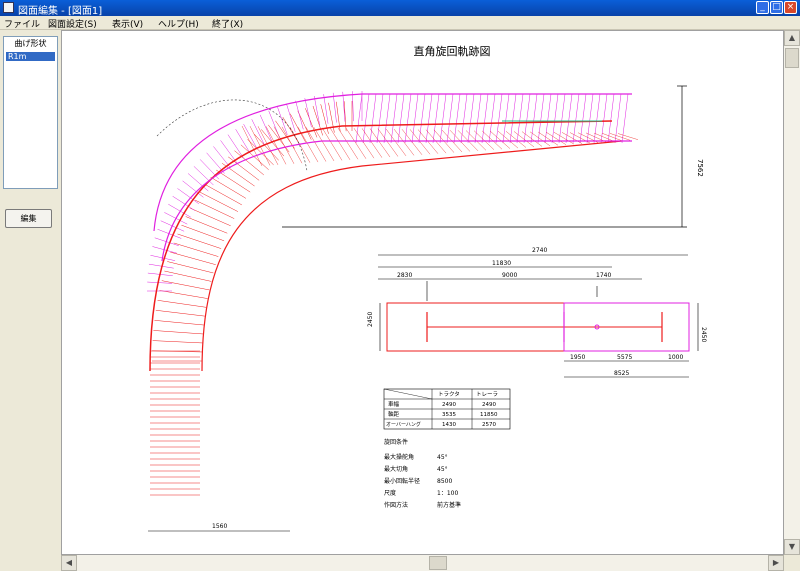 The image size is (800, 571). Describe the element at coordinates (621, 373) in the screenshot. I see `dim-bottom-total-label: 8525` at that location.